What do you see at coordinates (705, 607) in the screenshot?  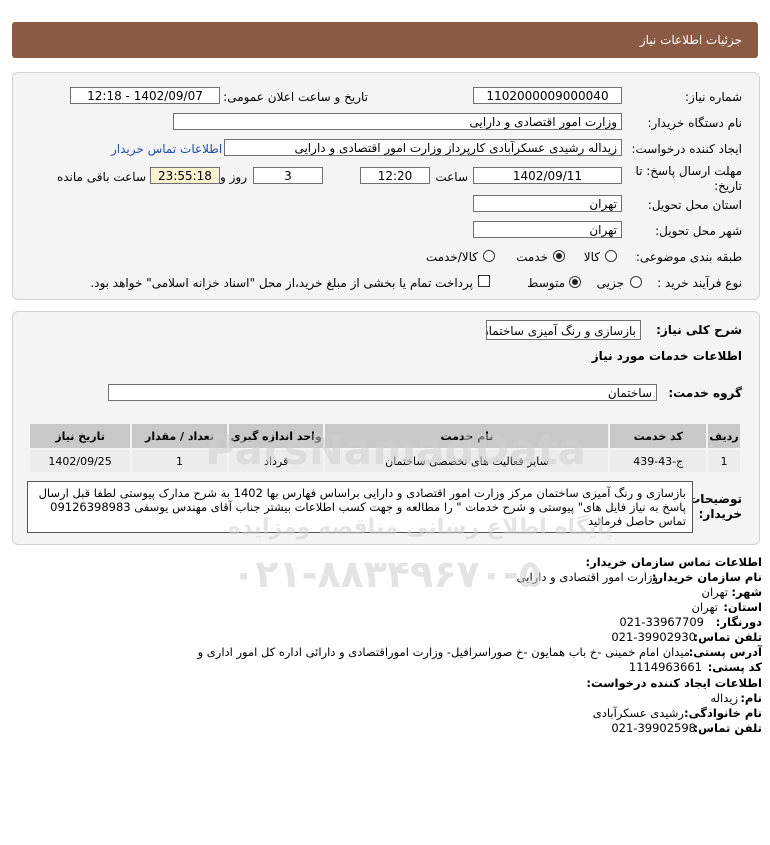 I see `contact-province-value: تهران` at bounding box center [705, 607].